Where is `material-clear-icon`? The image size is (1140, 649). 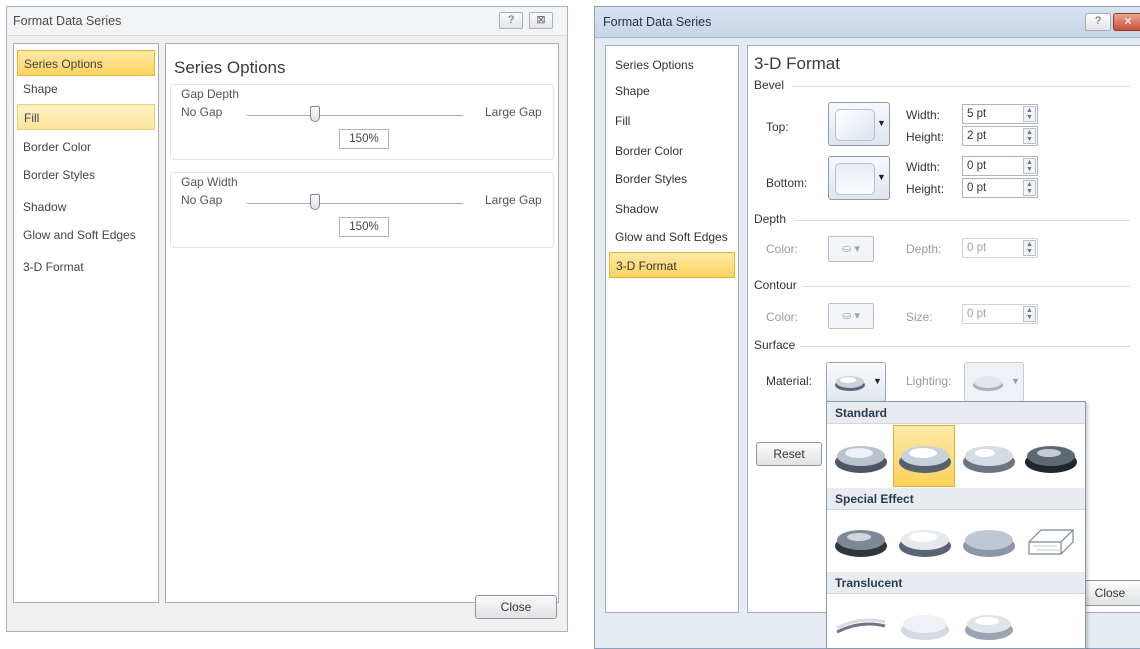 material-clear-icon is located at coordinates (925, 624).